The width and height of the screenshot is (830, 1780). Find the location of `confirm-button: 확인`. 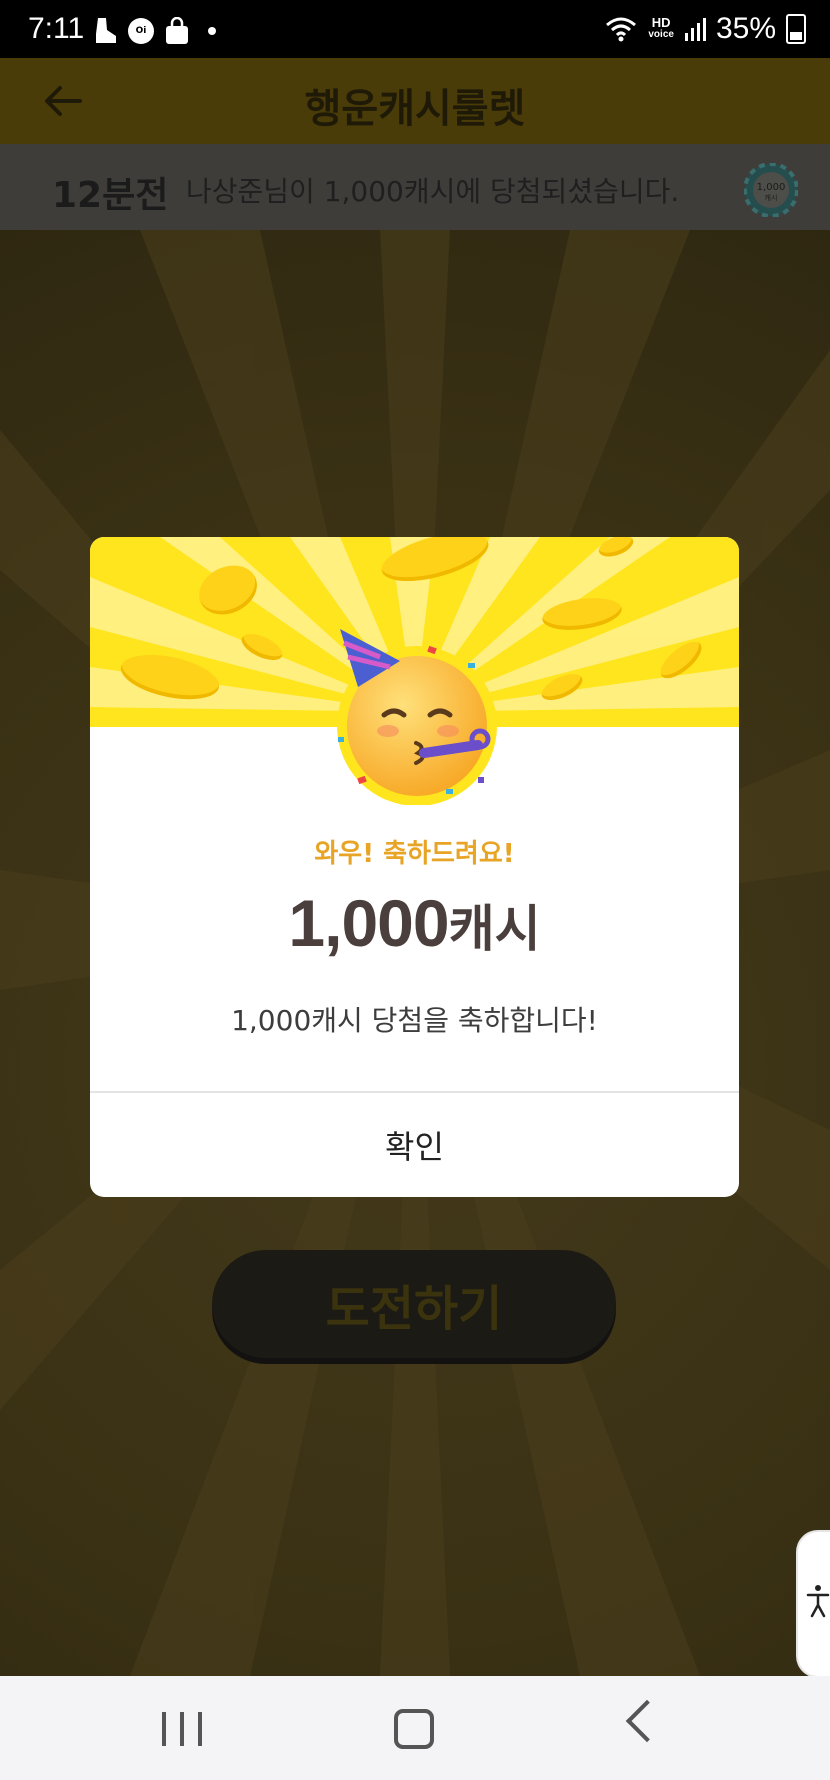

confirm-button: 확인 is located at coordinates (414, 1145).